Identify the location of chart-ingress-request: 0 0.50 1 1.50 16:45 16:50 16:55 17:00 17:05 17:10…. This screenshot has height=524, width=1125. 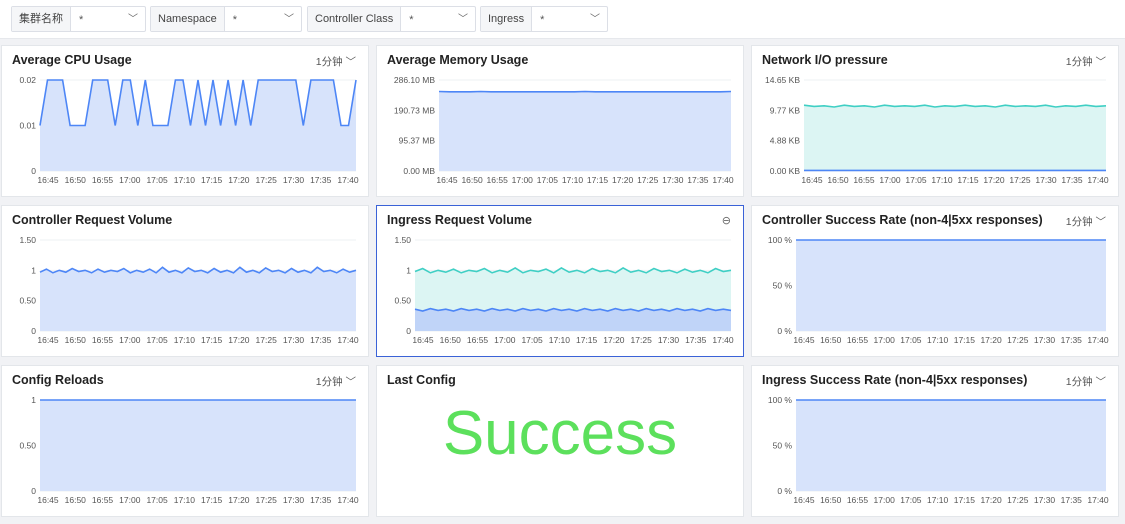
(563, 290).